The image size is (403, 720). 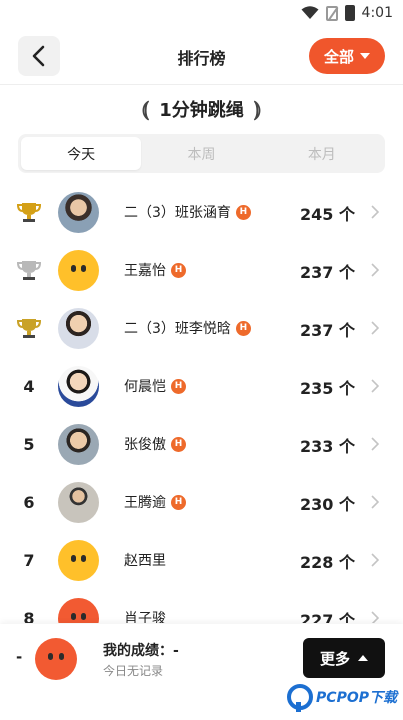 What do you see at coordinates (201, 56) in the screenshot?
I see `header: 排行榜 全部` at bounding box center [201, 56].